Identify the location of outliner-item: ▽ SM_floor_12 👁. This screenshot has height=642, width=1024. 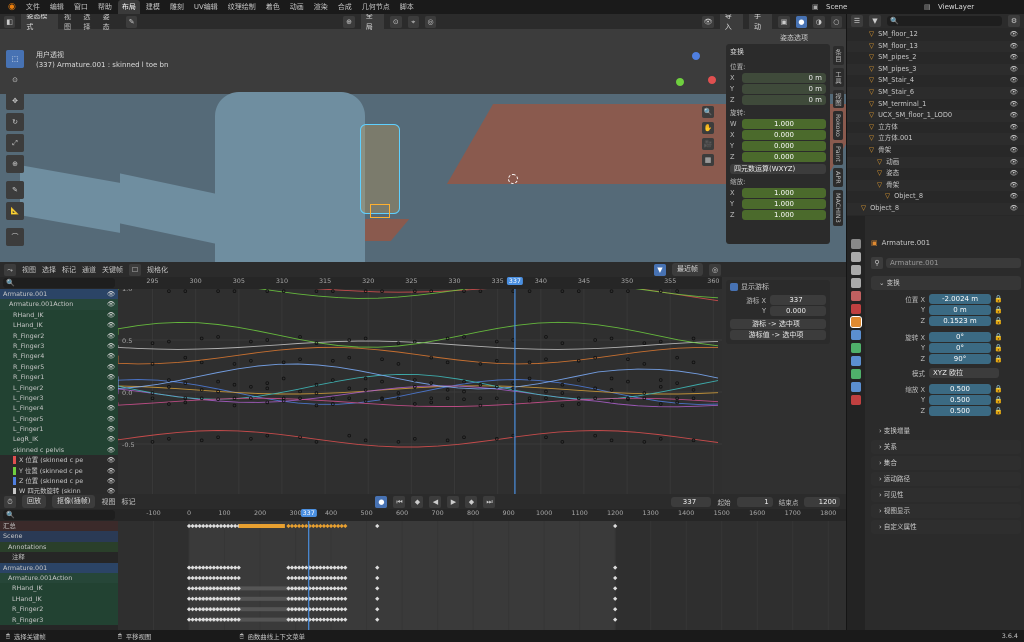
(935, 35).